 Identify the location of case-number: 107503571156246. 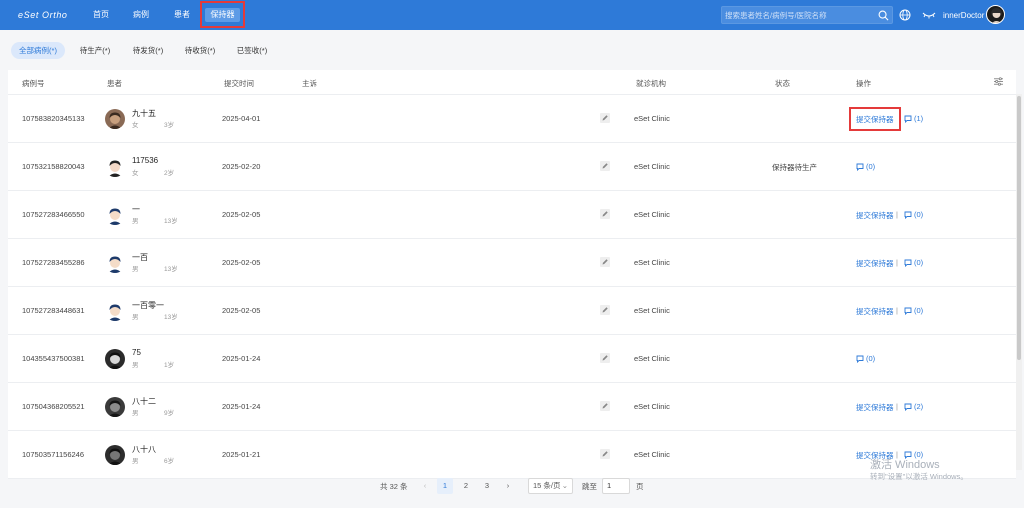
(53, 454).